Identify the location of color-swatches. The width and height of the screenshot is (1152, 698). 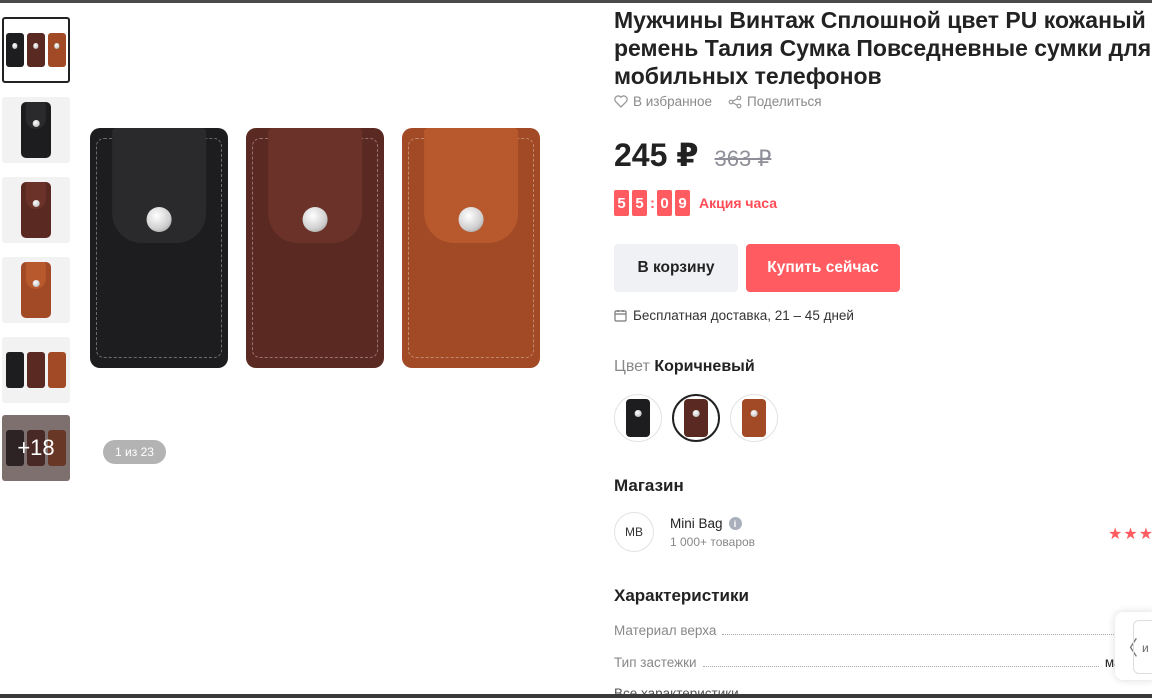
(696, 418).